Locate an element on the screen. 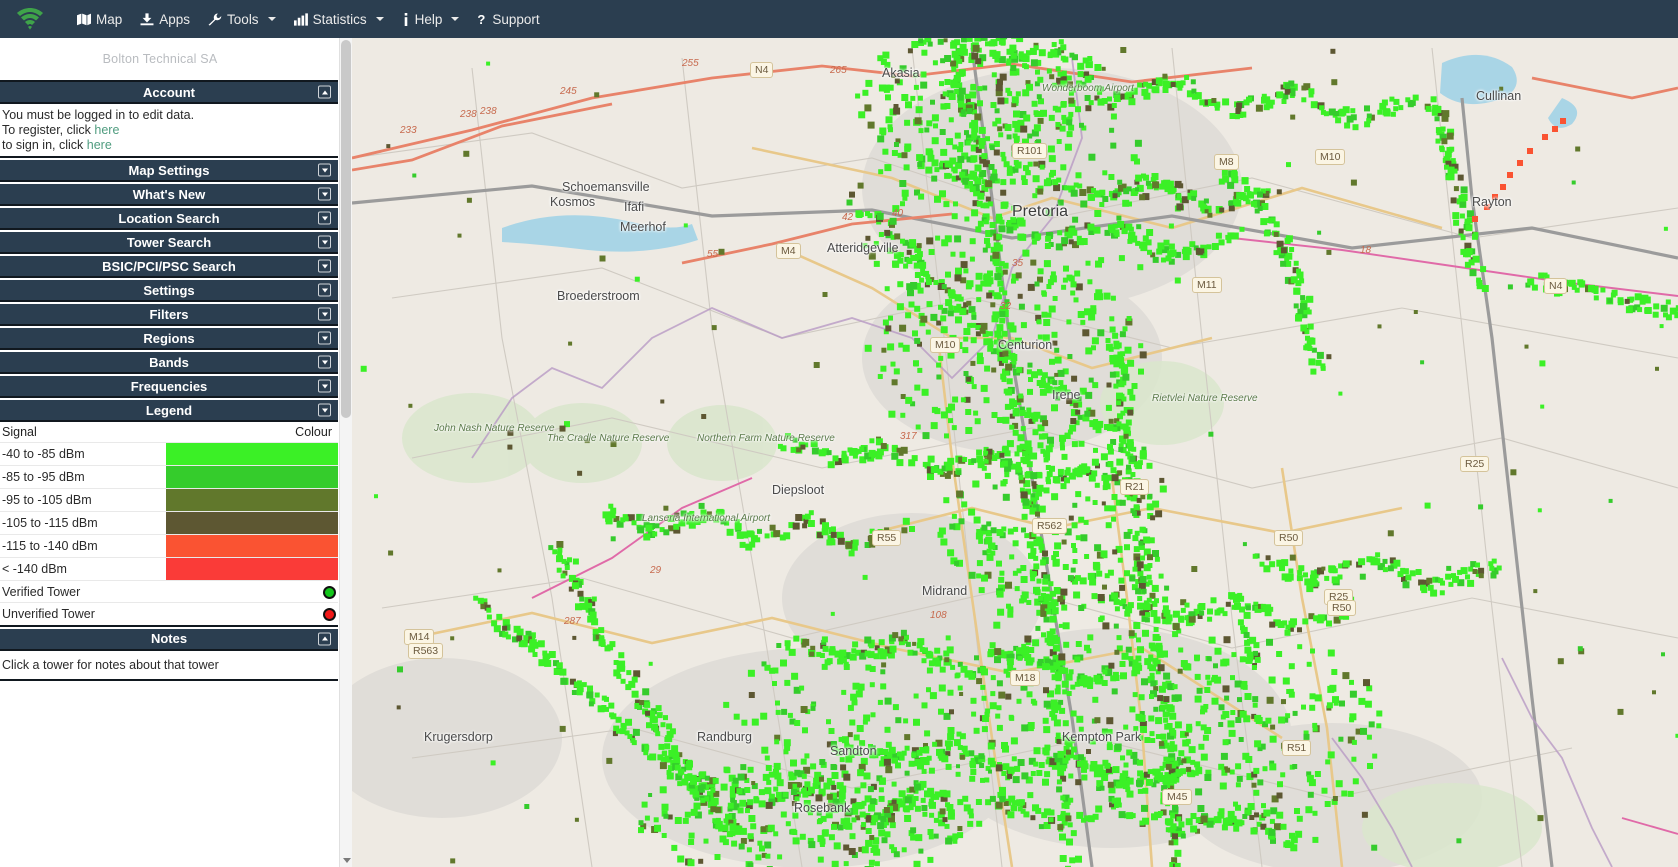 This screenshot has width=1678, height=867. nav-item-apps: Apps is located at coordinates (165, 19).